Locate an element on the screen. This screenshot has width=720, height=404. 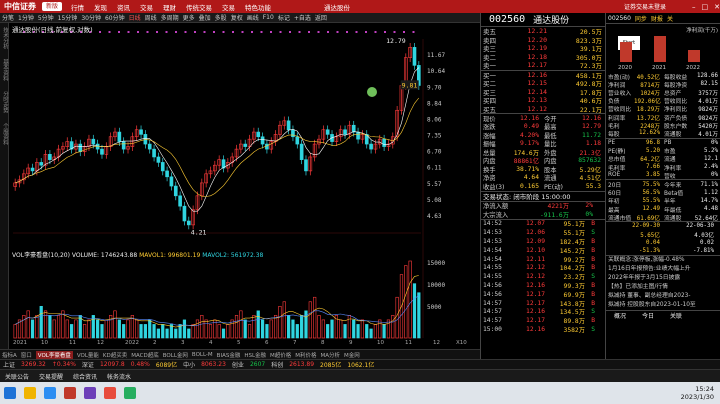
msg-tab-2: 综合资讯 is located at coordinates (85, 376).